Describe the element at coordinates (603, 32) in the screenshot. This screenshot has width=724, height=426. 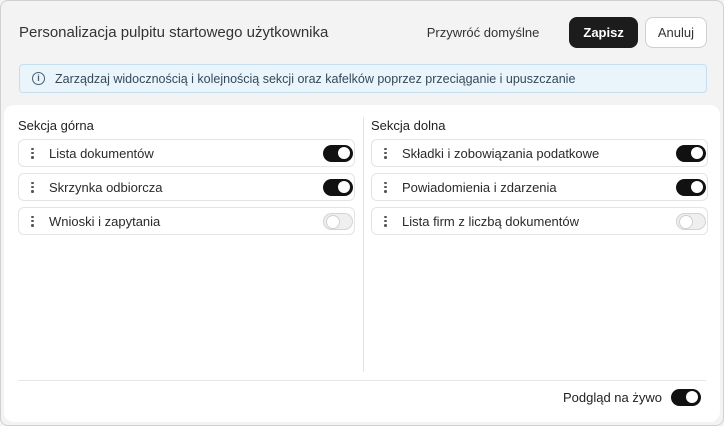
I see `save-button: Zapisz` at that location.